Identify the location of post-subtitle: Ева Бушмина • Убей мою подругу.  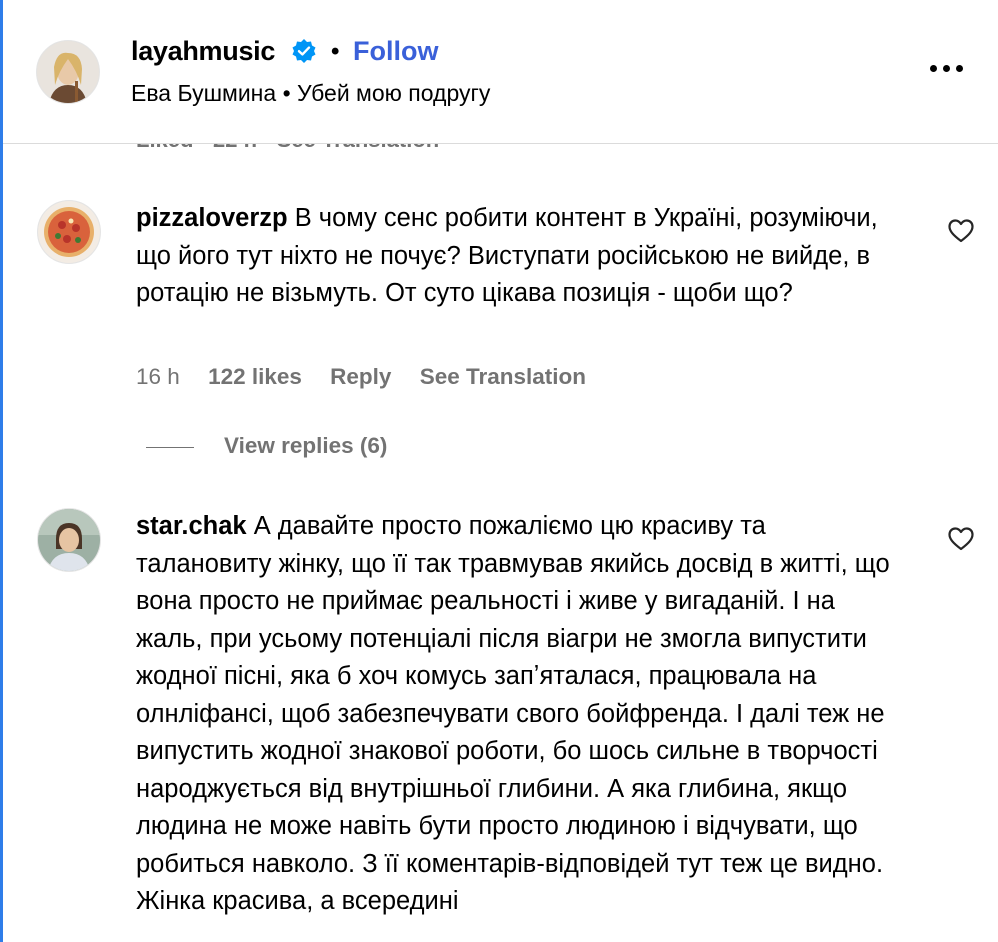
(310, 93).